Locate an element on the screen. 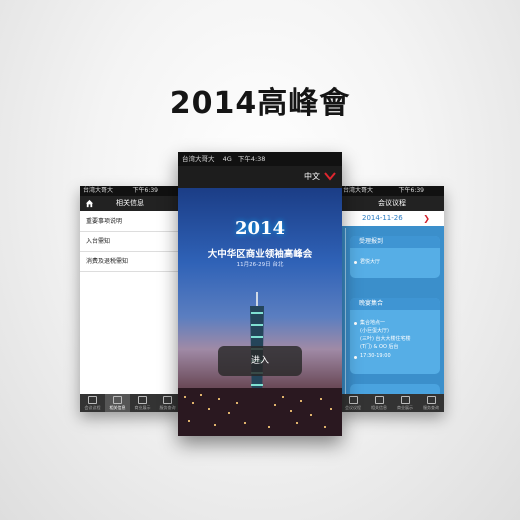 Image resolution: width=520 pixels, height=520 pixels. nav-bar: 会议议程 is located at coordinates (392, 203).